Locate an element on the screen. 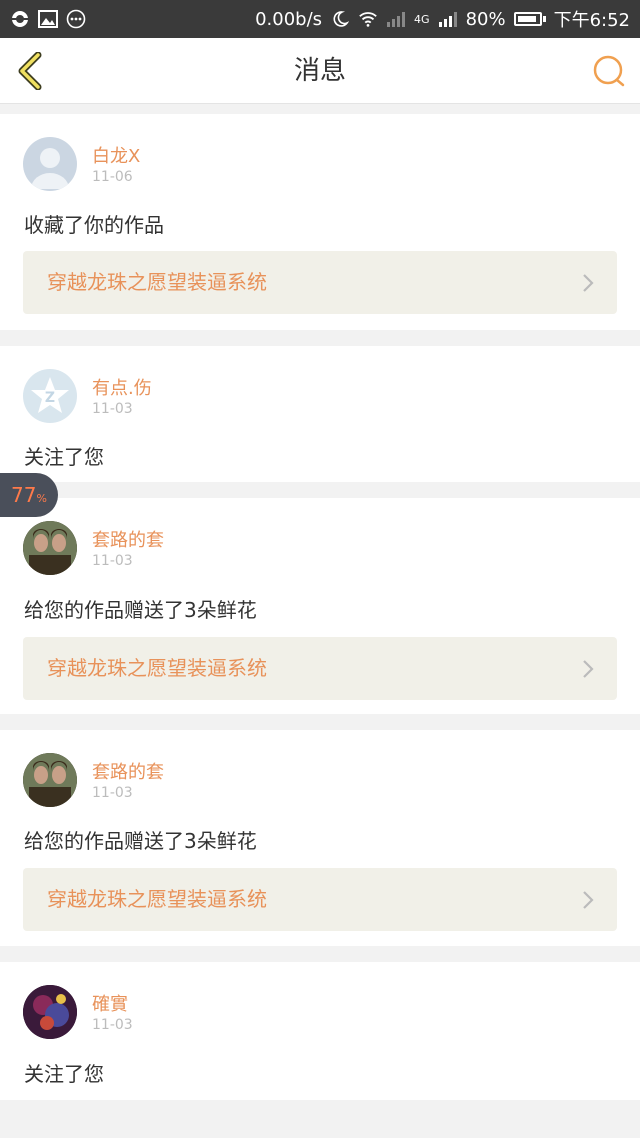 The width and height of the screenshot is (640, 1138). battery-percent: 80% is located at coordinates (485, 19).